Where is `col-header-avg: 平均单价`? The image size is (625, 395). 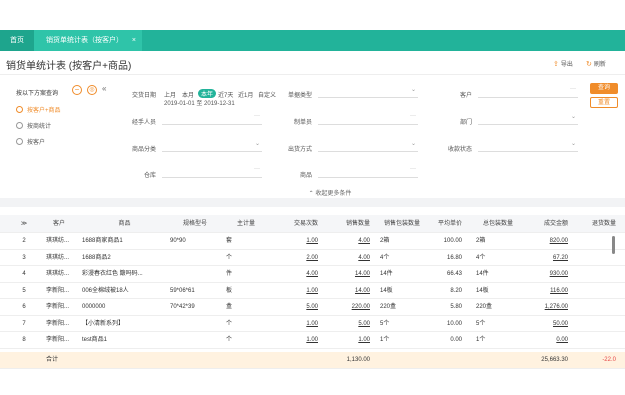 col-header-avg: 平均单价 is located at coordinates (445, 223).